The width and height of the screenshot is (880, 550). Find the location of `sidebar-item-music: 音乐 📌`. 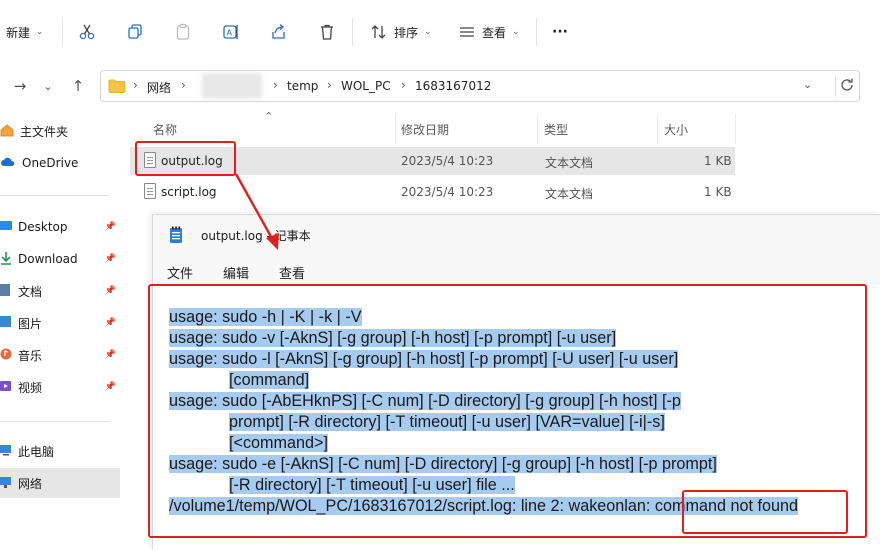

sidebar-item-music: 音乐 📌 is located at coordinates (60, 355).